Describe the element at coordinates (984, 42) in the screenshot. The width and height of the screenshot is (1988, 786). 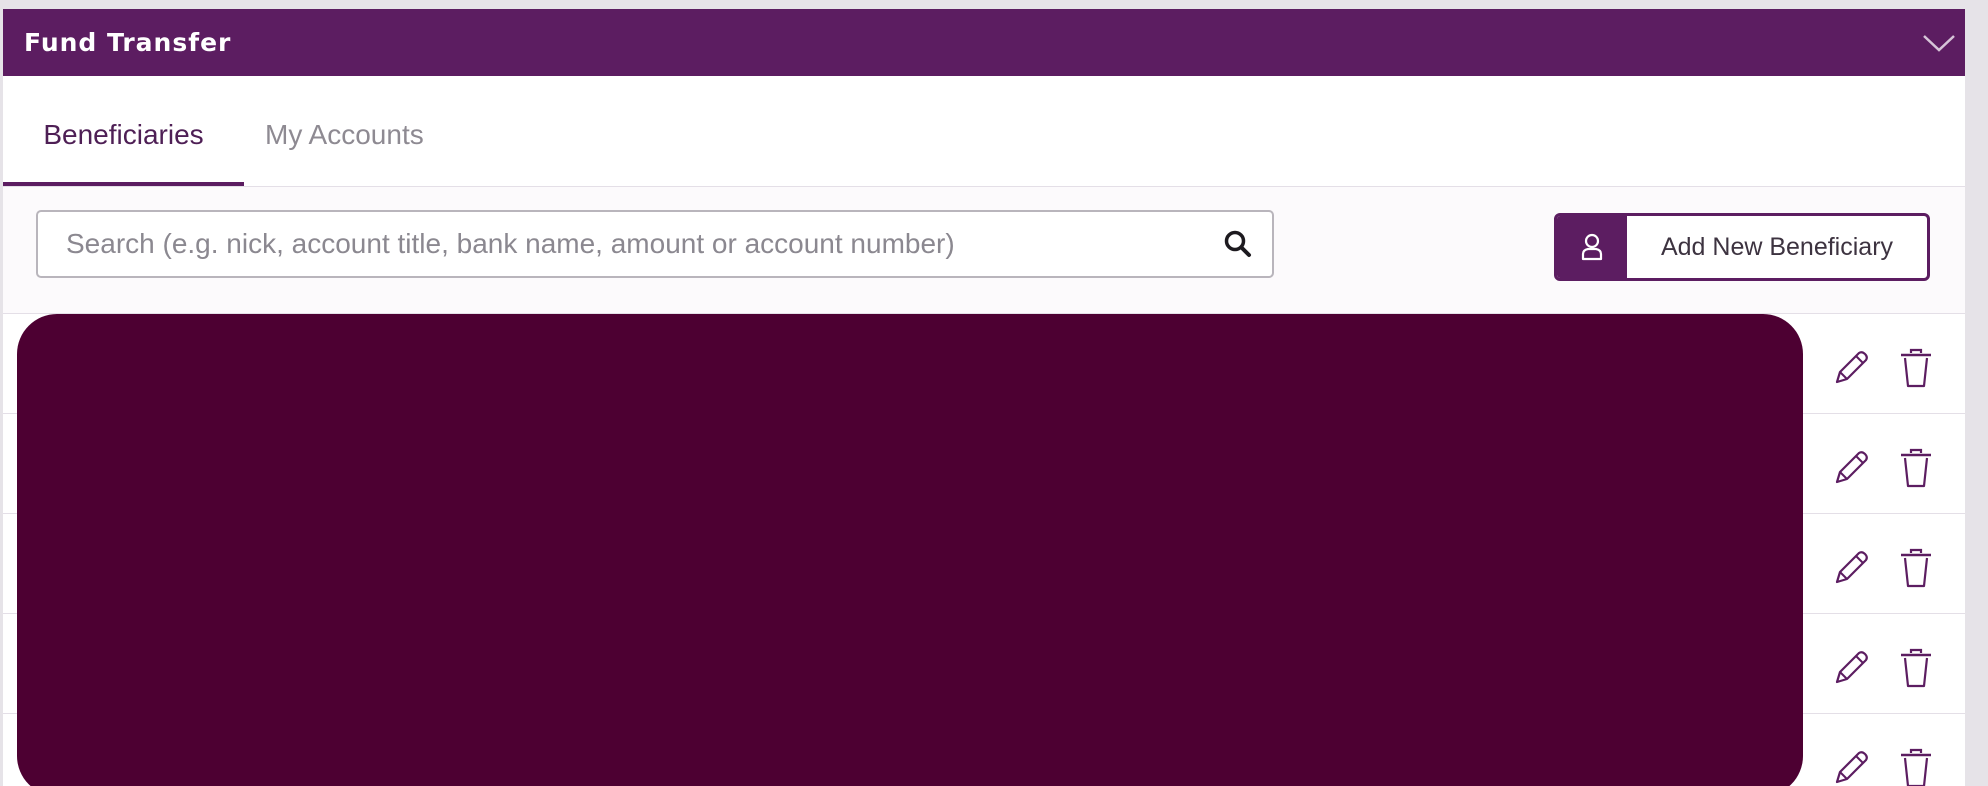
I see `panel-header: Fund Transfer` at that location.